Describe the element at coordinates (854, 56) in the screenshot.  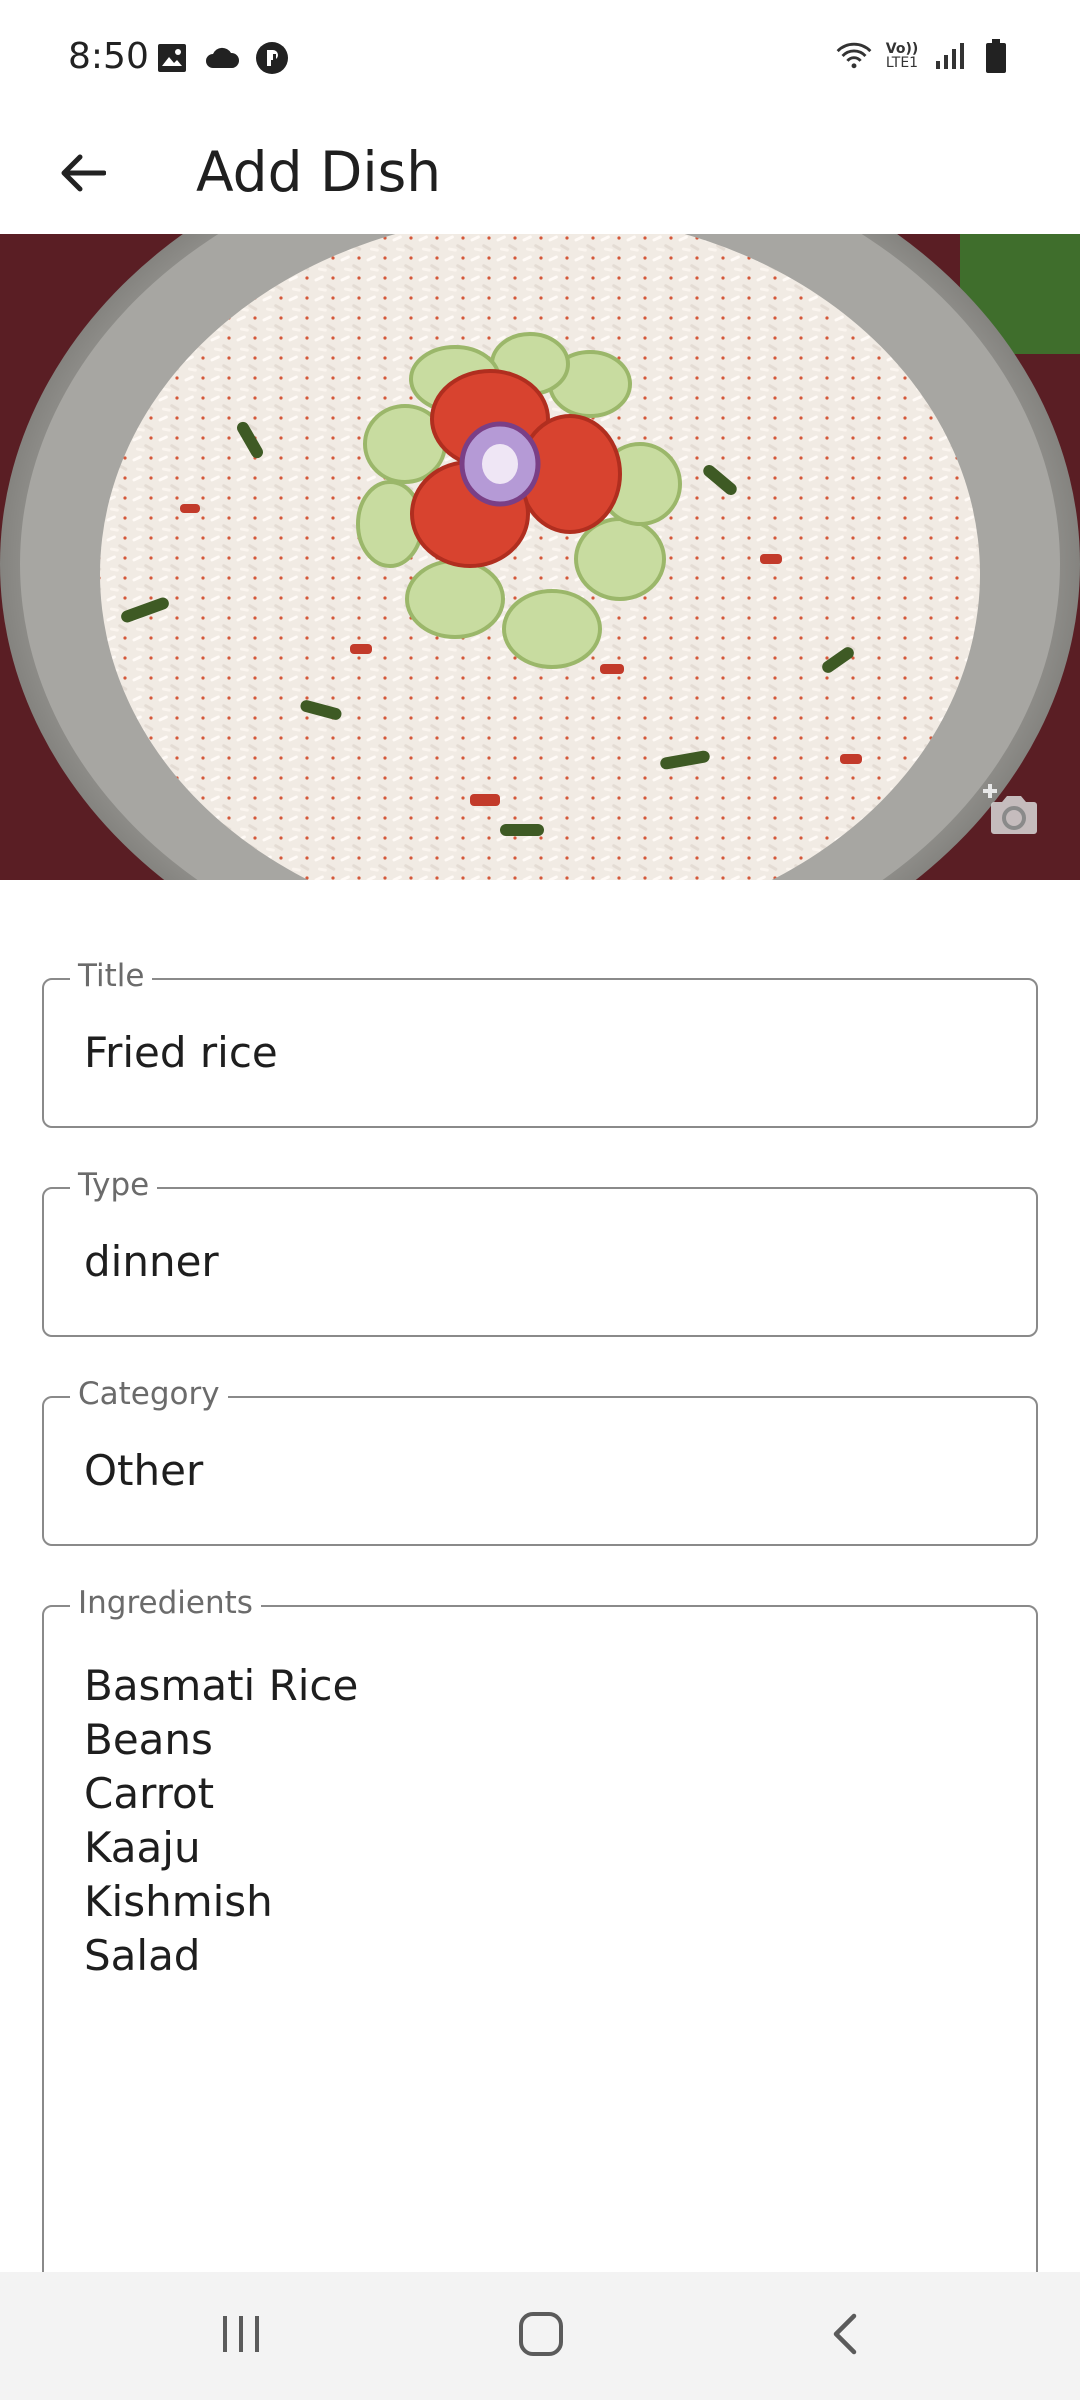
I see `wifi-icon` at that location.